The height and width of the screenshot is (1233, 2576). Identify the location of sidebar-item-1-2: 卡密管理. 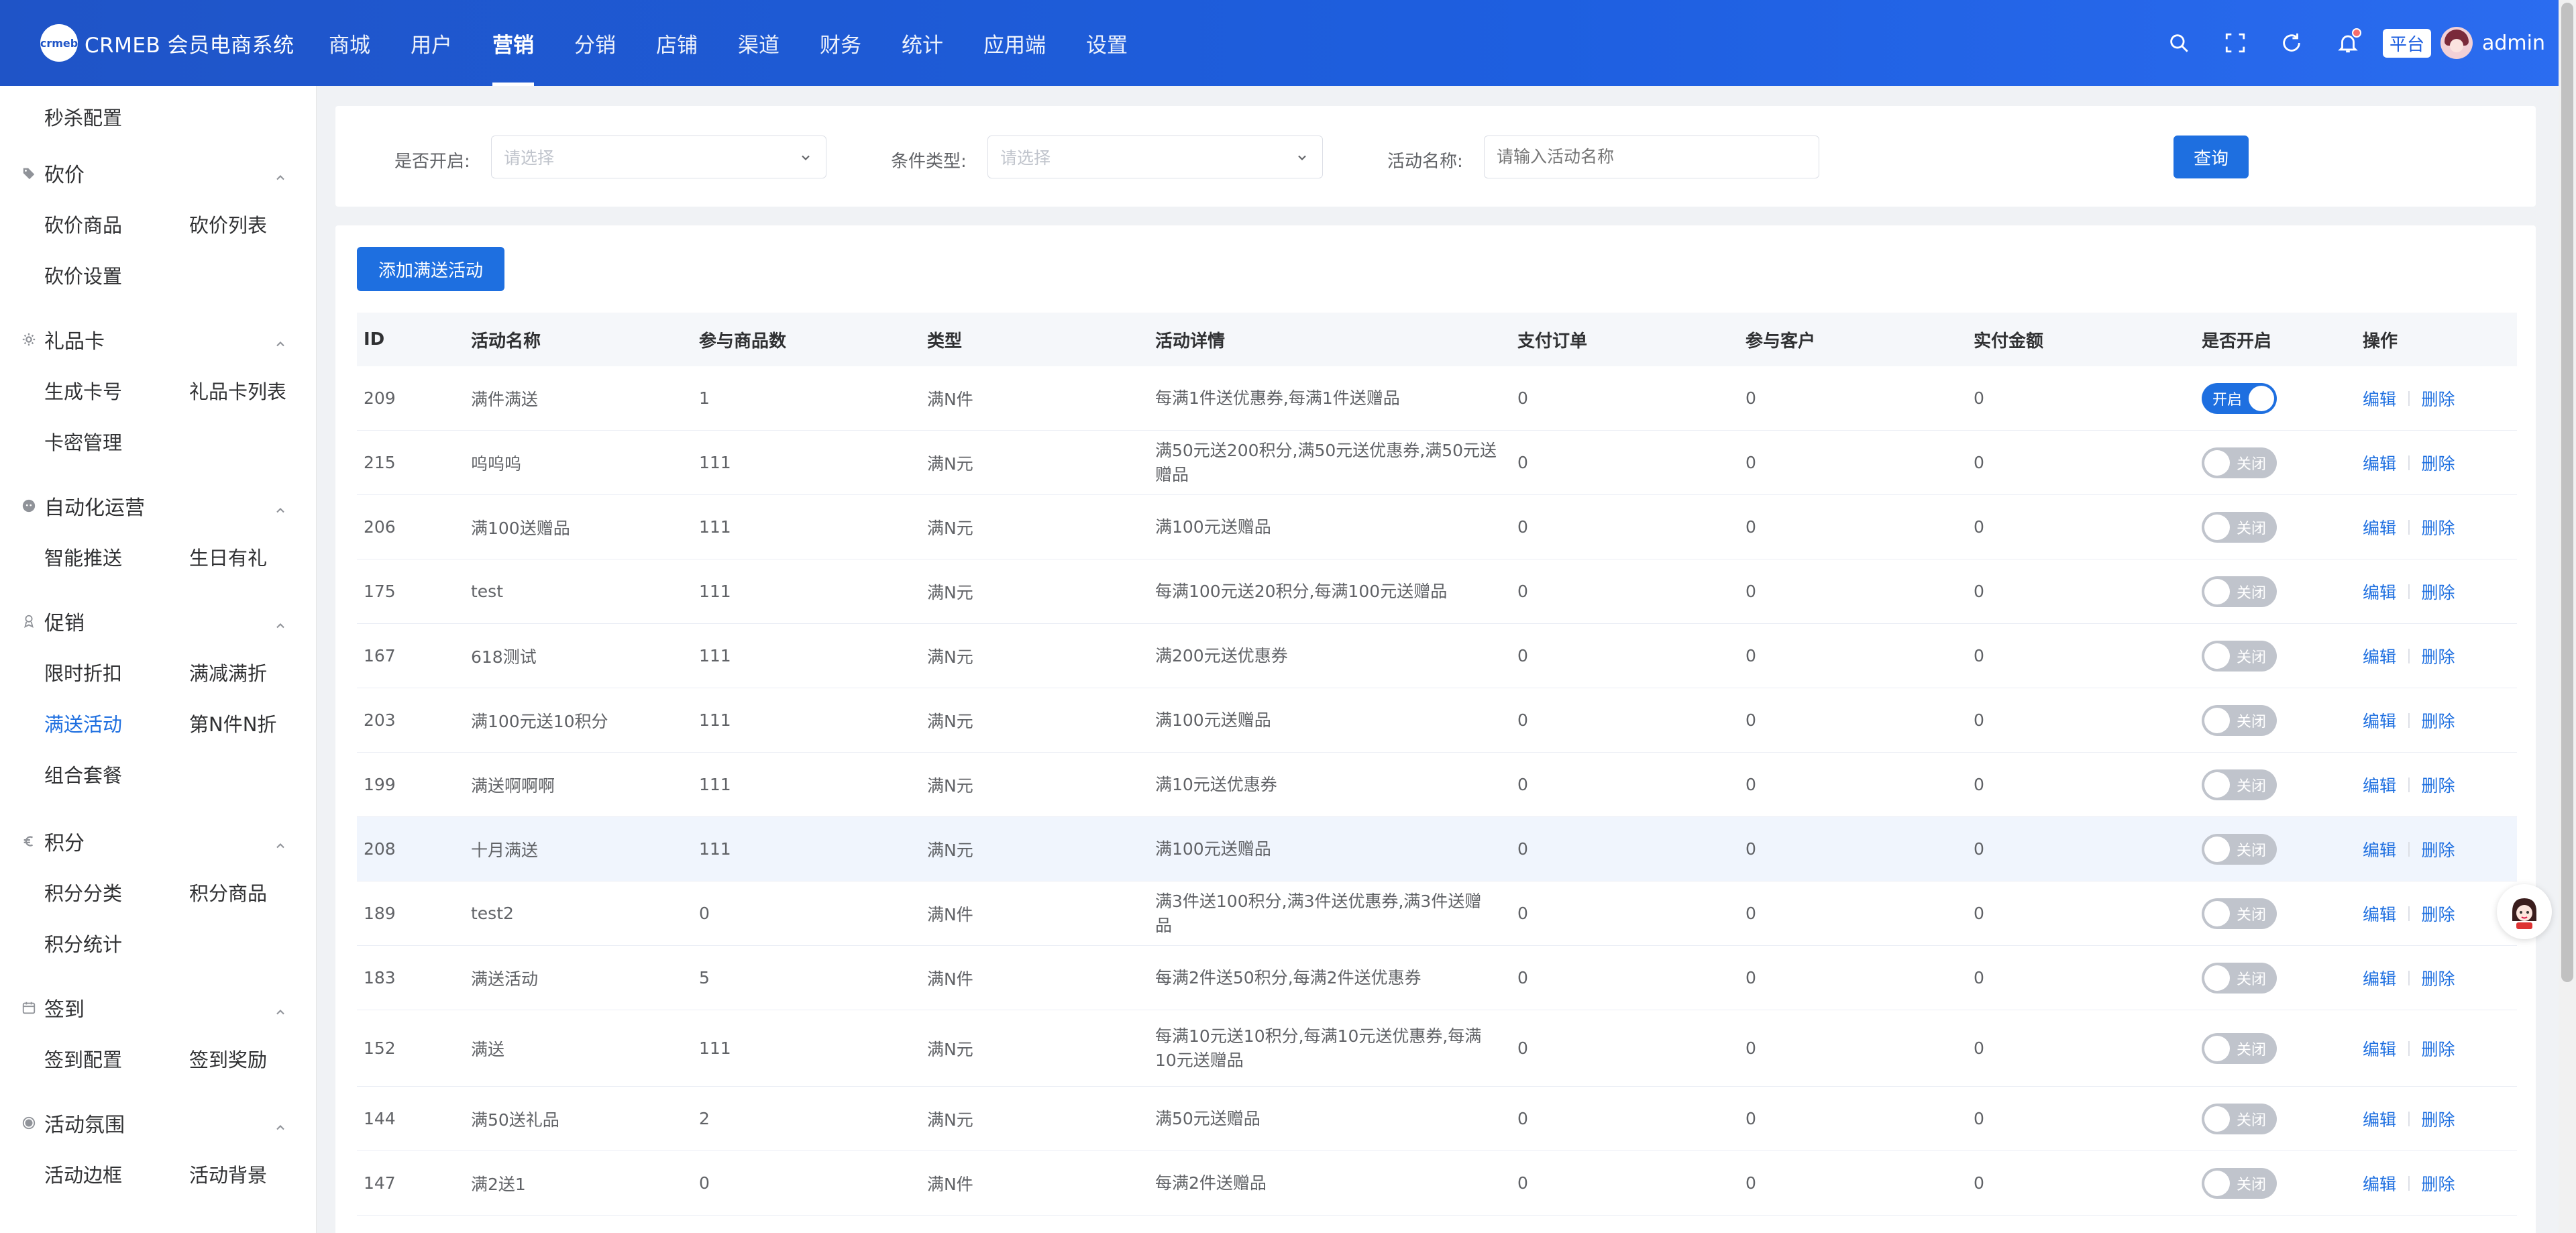
(83, 442).